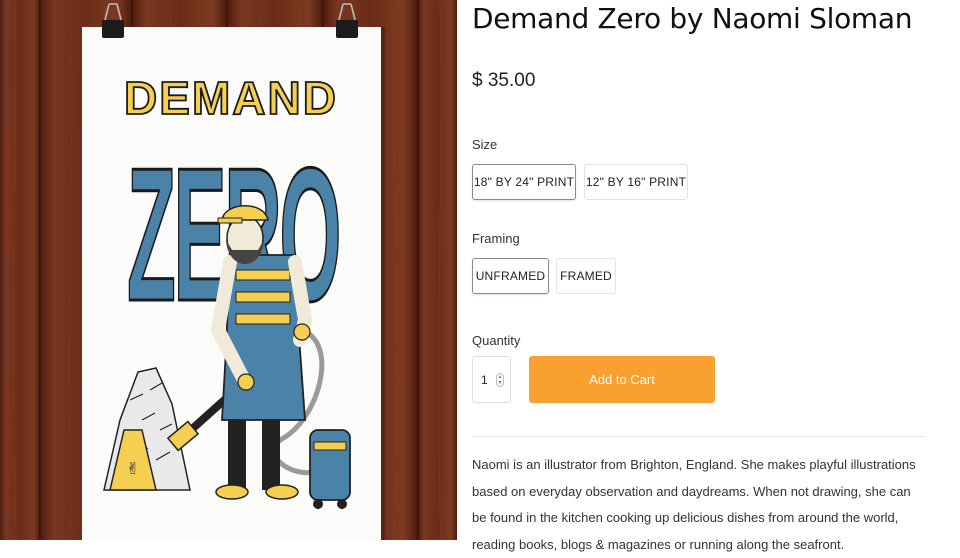 This screenshot has height=558, width=960. Describe the element at coordinates (496, 238) in the screenshot. I see `framing-label: Framing` at that location.